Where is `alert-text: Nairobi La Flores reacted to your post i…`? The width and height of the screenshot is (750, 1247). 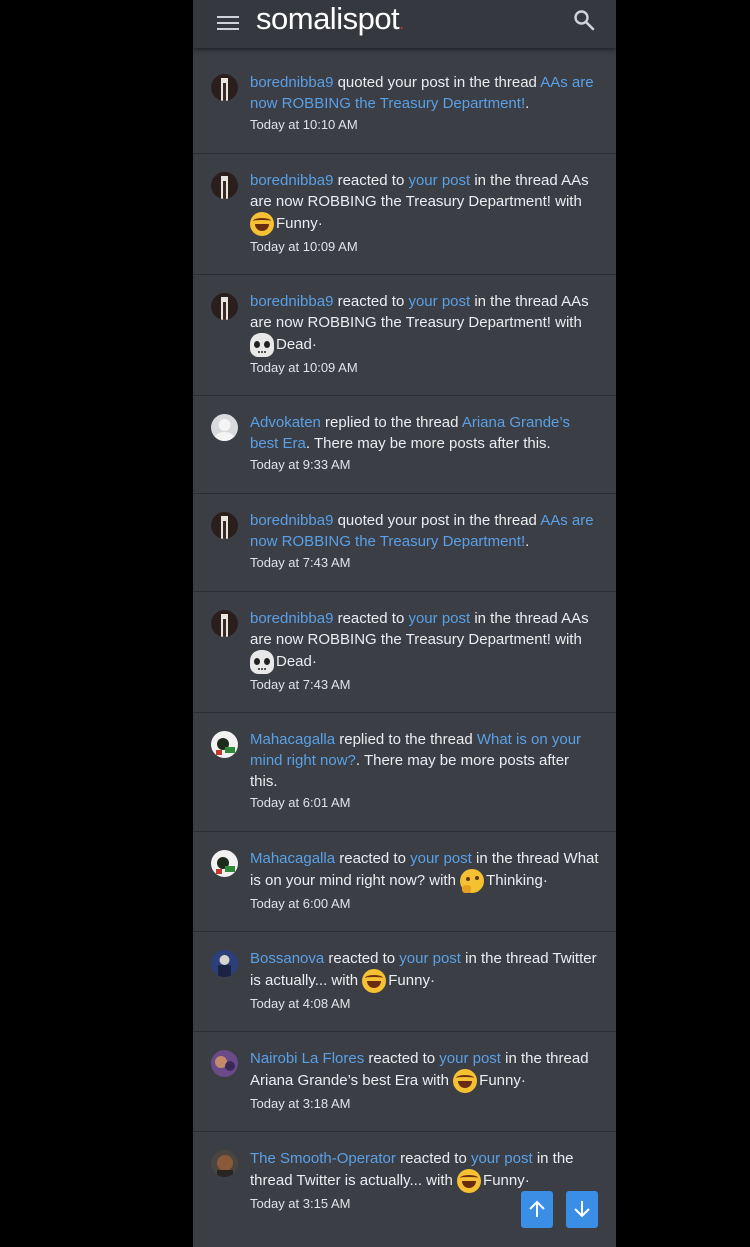
alert-text: Nairobi La Flores reacted to your post i… is located at coordinates (425, 1070).